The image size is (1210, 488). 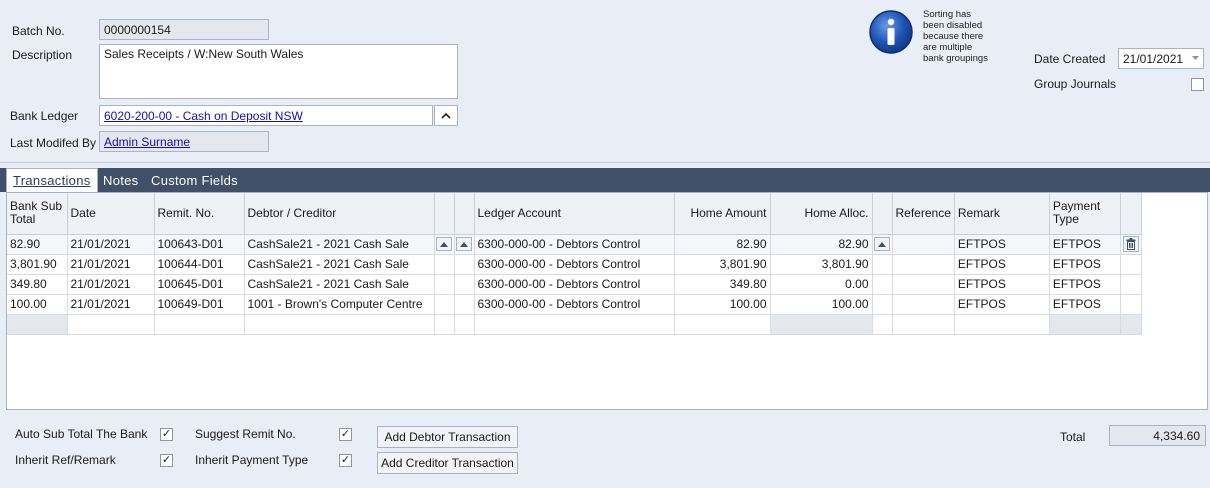 What do you see at coordinates (199, 244) in the screenshot?
I see `cell-remit: 100643-D01` at bounding box center [199, 244].